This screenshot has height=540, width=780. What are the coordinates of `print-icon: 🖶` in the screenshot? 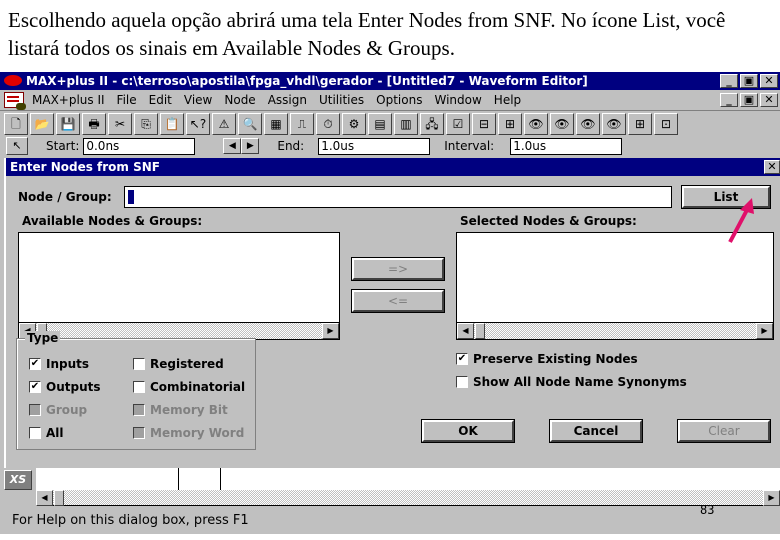 It's located at (94, 123).